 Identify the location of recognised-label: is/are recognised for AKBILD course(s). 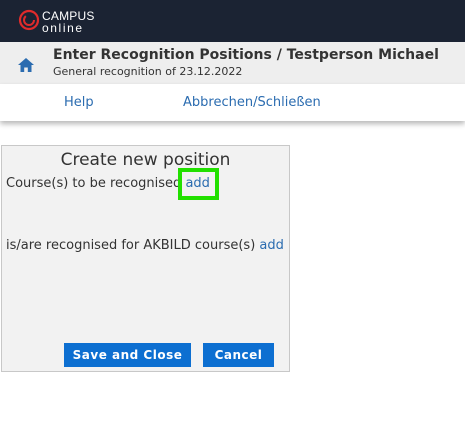
(131, 245).